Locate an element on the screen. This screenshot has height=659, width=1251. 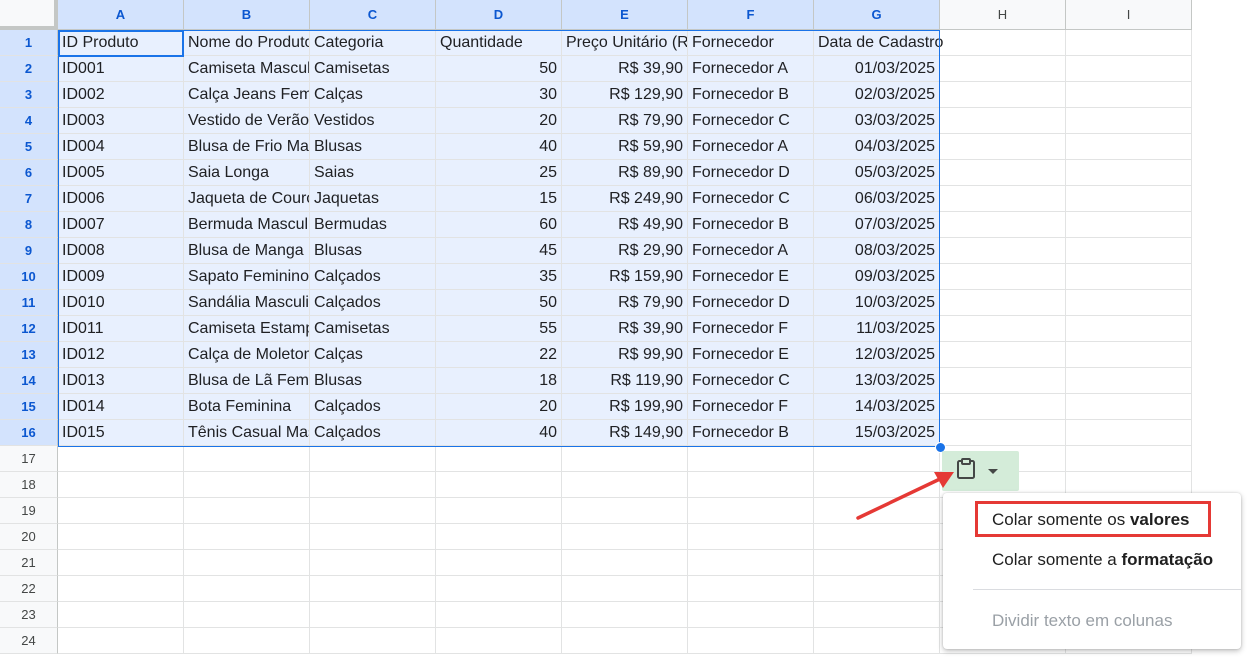
grid-cell: ID007 is located at coordinates (121, 225).